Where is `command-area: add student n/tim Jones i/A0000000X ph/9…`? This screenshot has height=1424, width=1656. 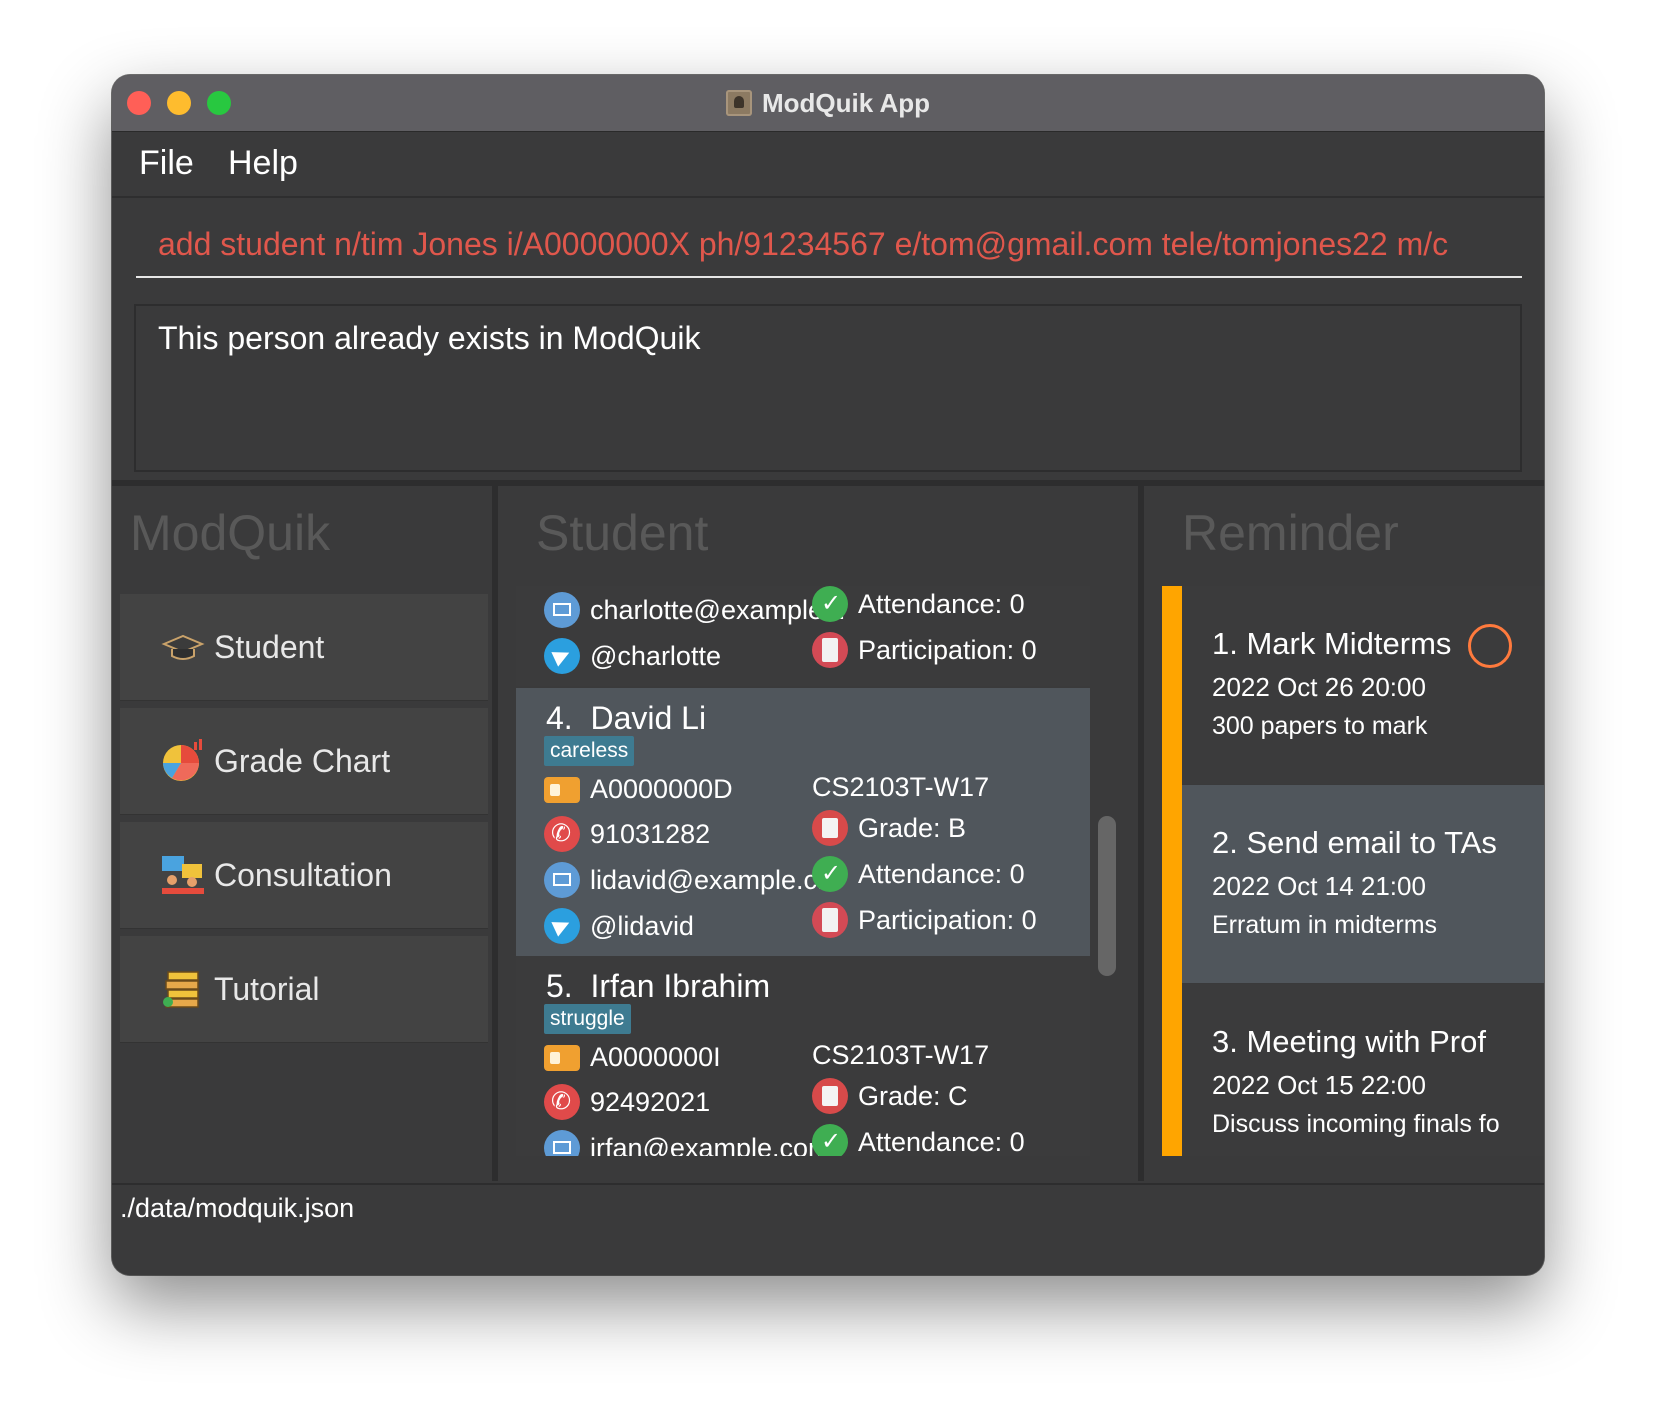 command-area: add student n/tim Jones i/A0000000X ph/9… is located at coordinates (828, 244).